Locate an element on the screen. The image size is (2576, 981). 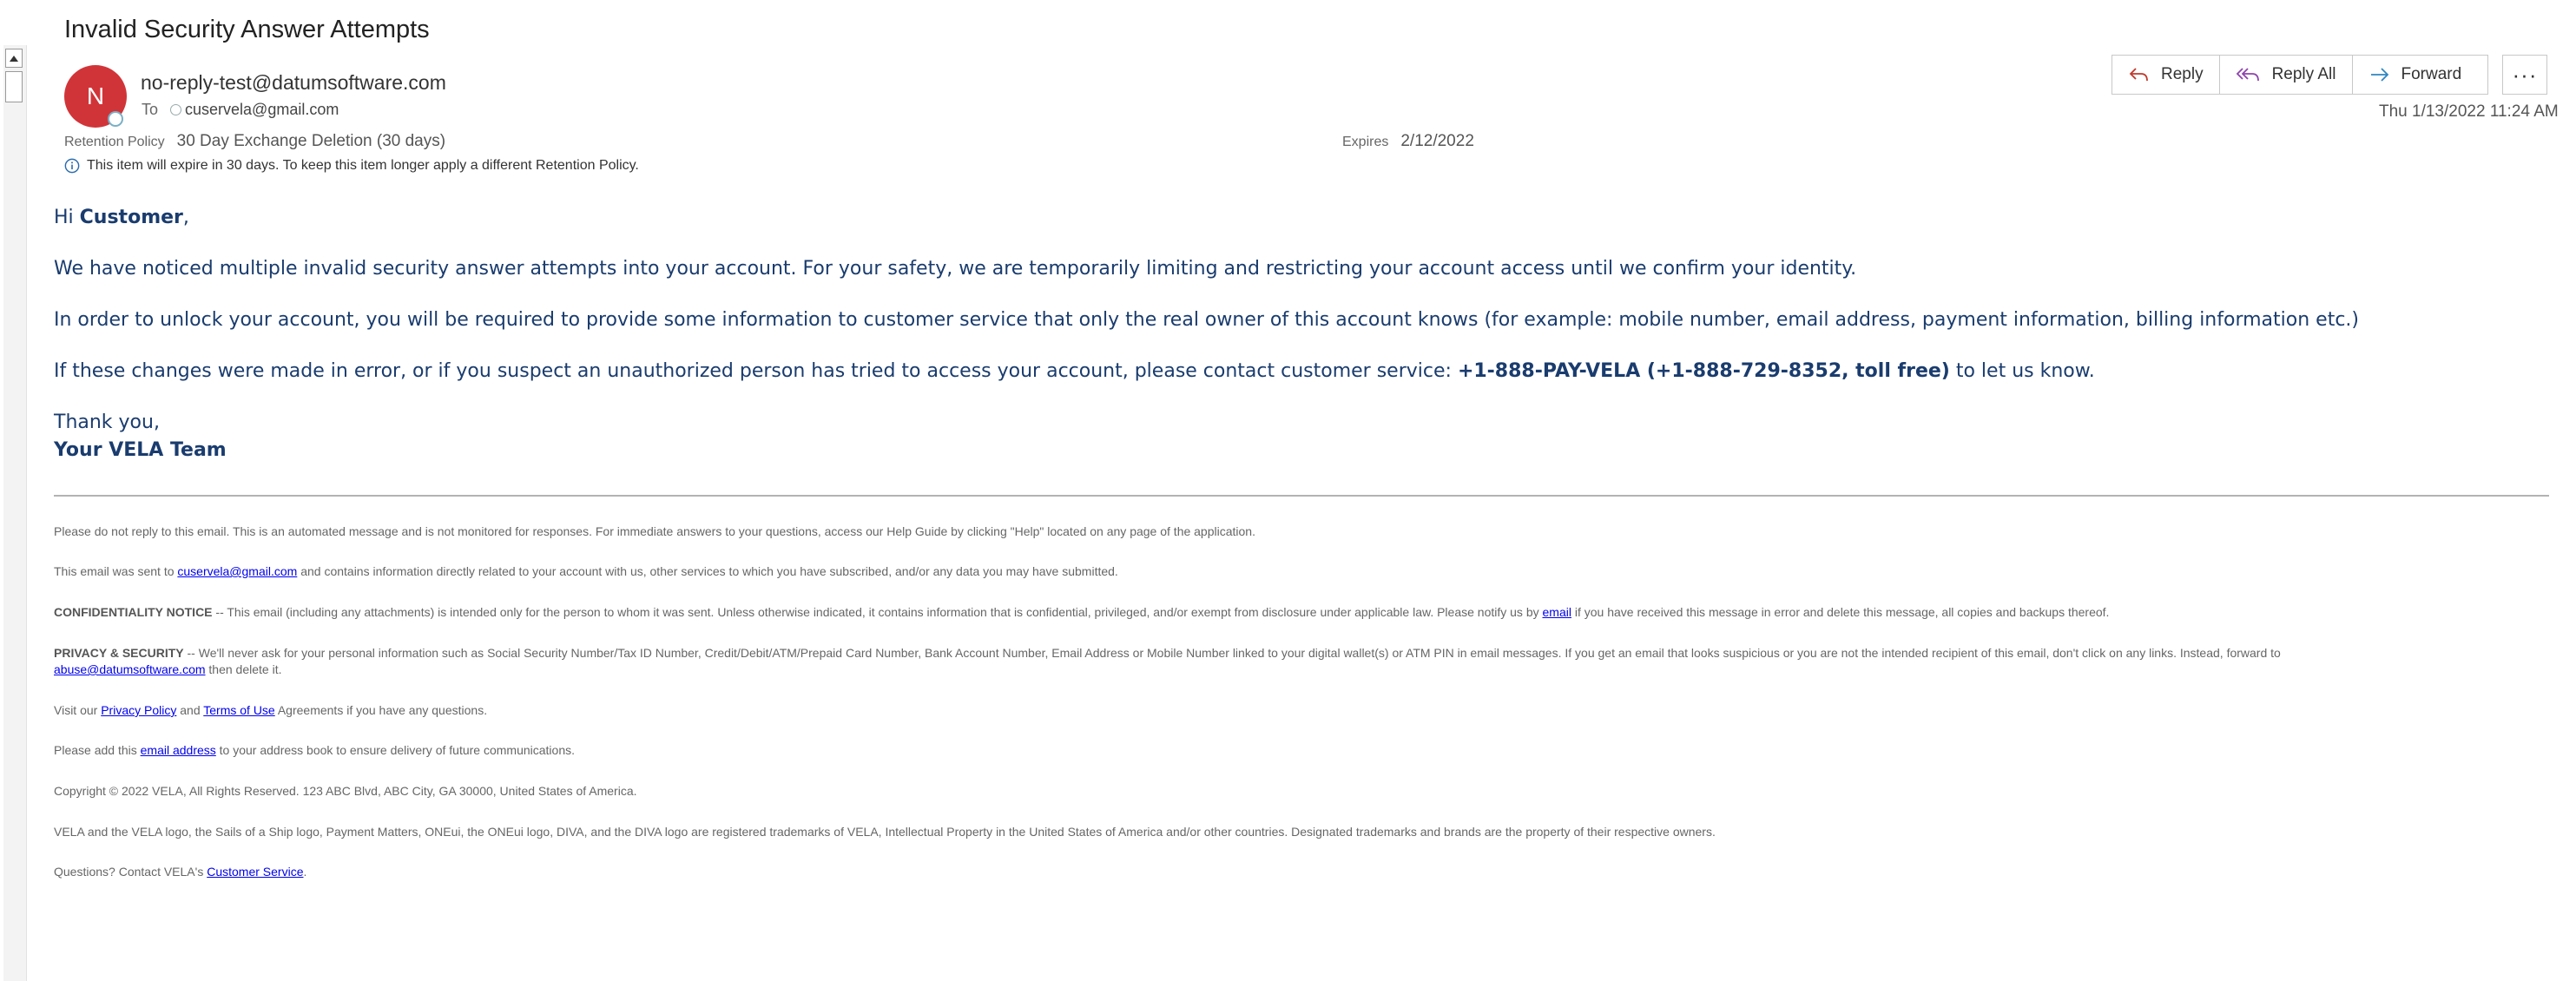
reply-all-arrow-icon is located at coordinates (2247, 75).